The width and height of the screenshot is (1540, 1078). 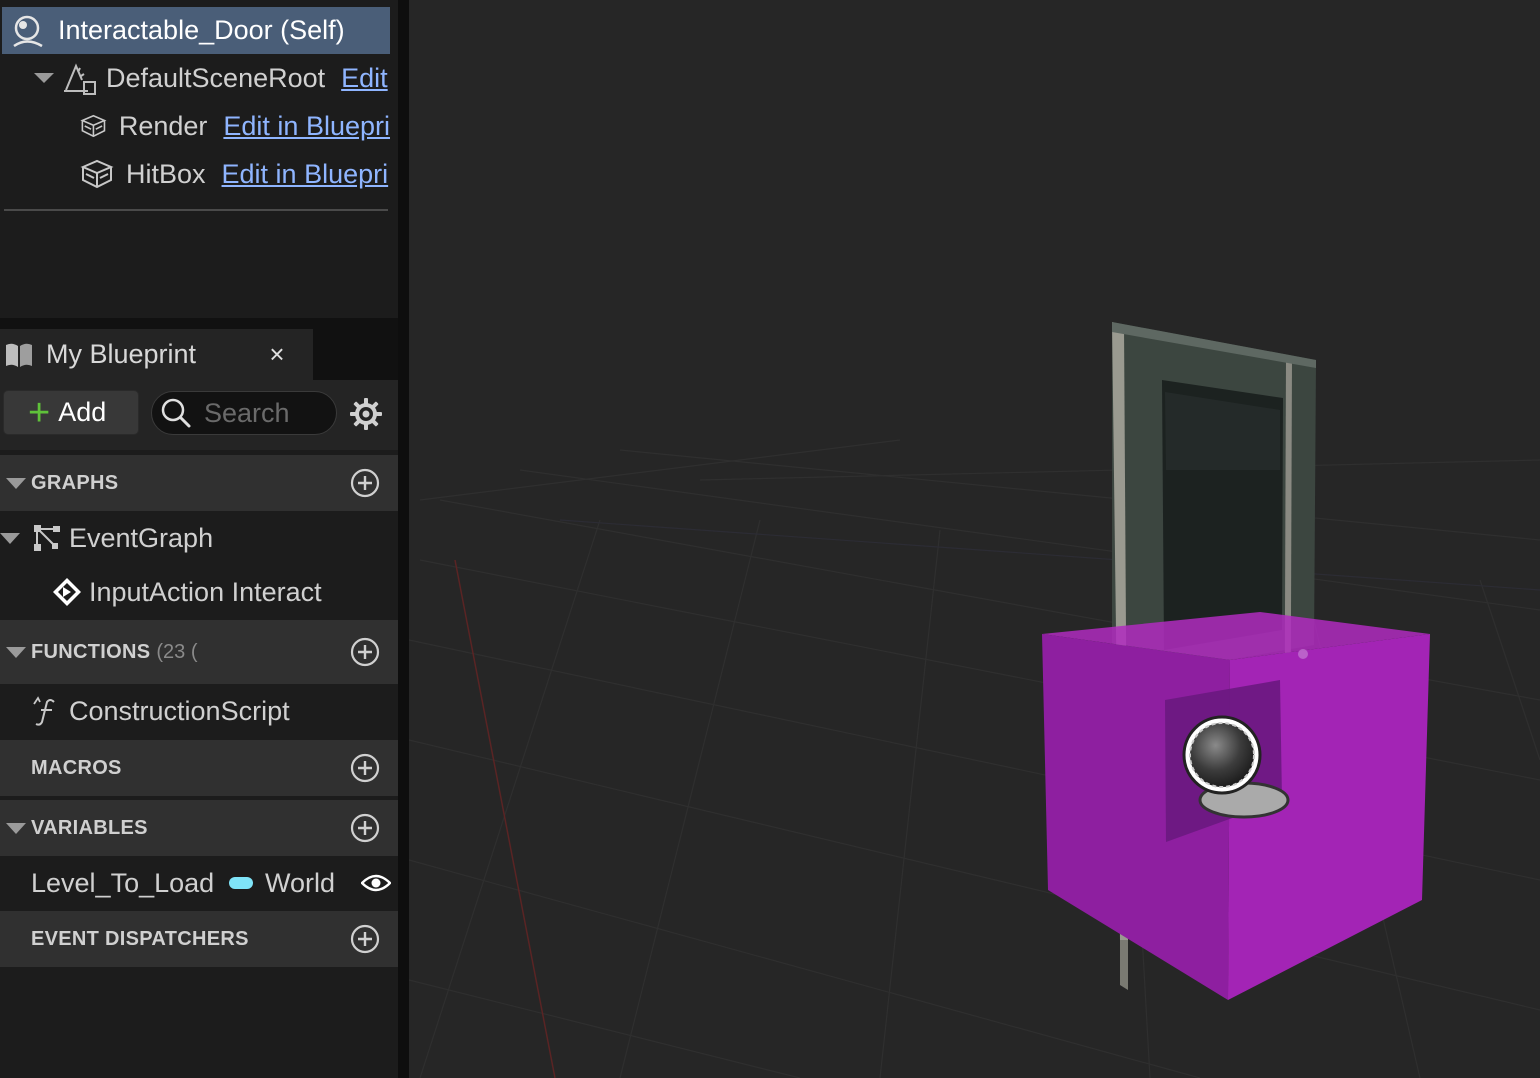 I want to click on graph-label: EventGraph, so click(x=141, y=537).